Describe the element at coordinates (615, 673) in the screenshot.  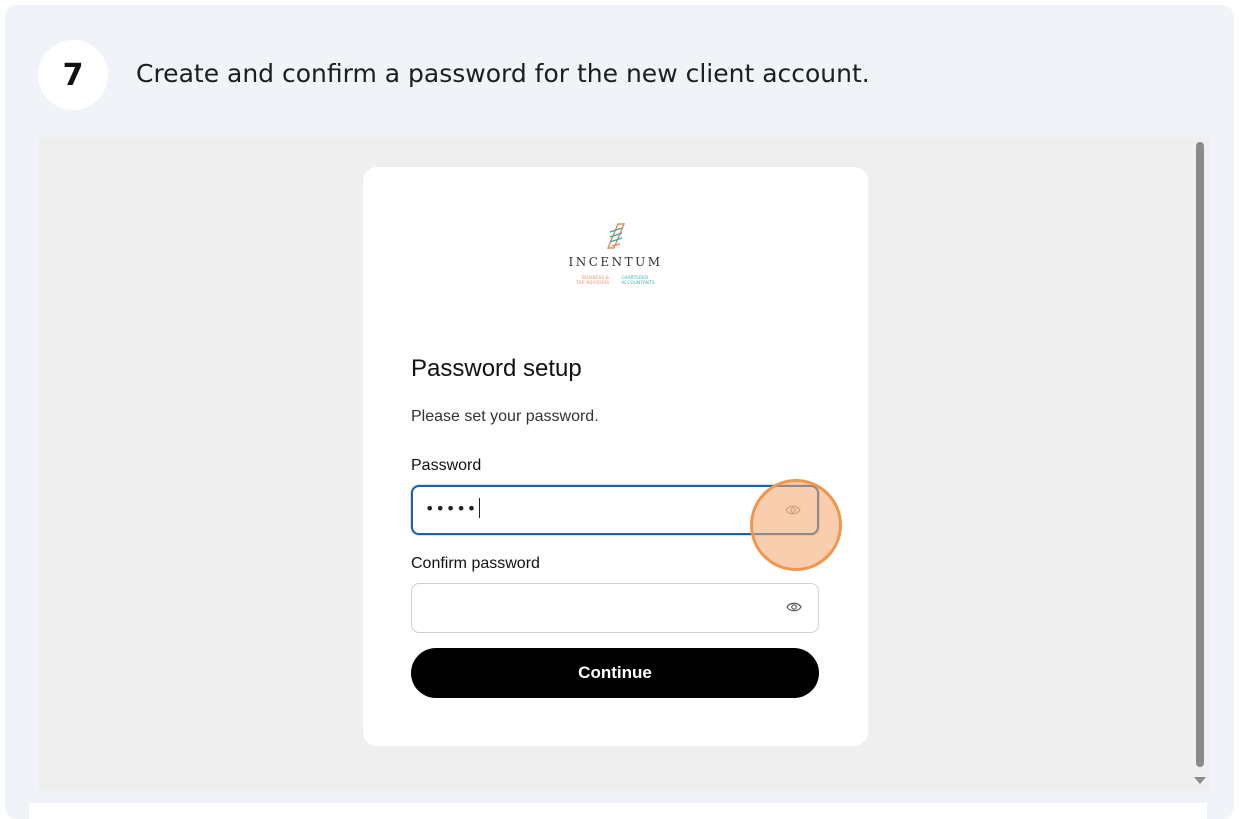
I see `continue-button: Continue` at that location.